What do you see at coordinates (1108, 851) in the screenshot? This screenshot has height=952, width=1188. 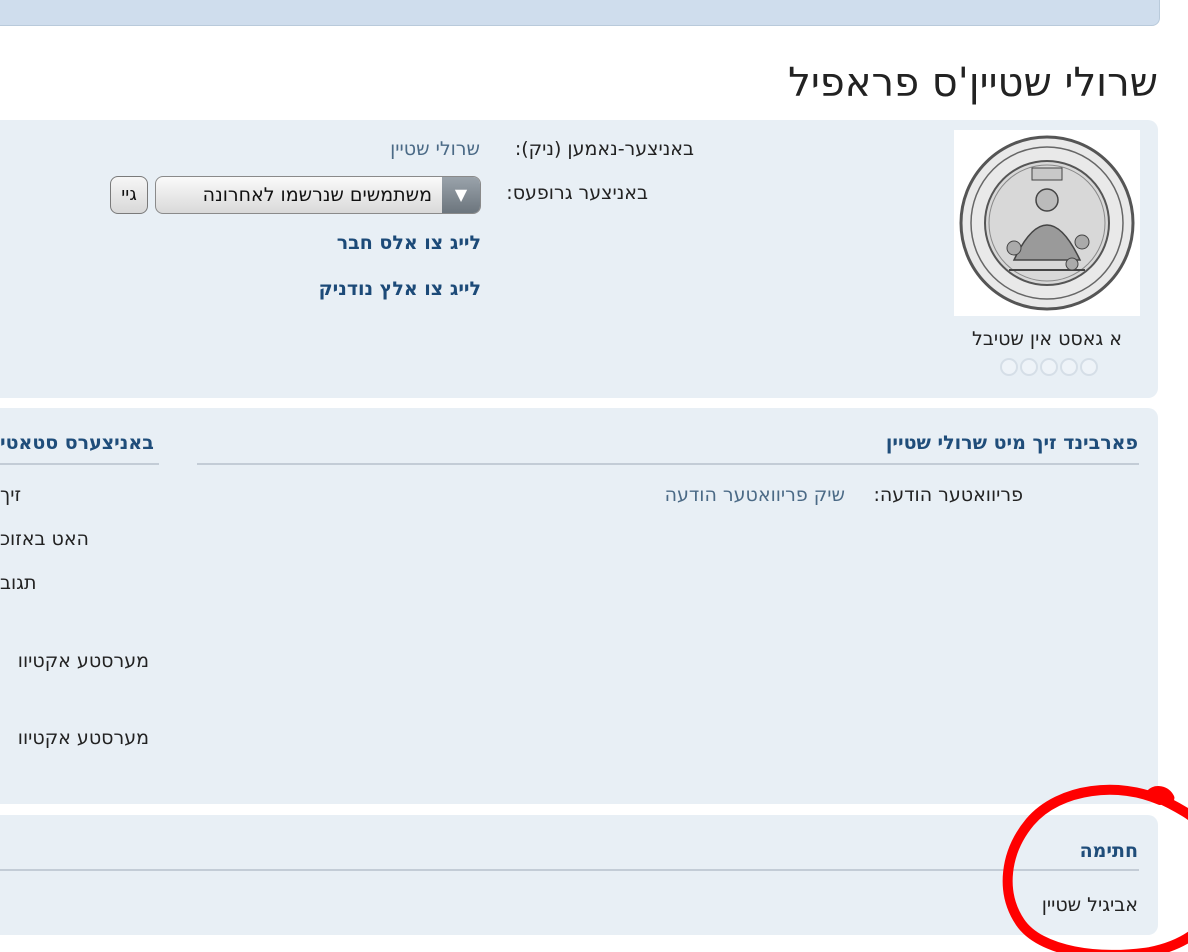 I see `signature-heading: חתימה` at bounding box center [1108, 851].